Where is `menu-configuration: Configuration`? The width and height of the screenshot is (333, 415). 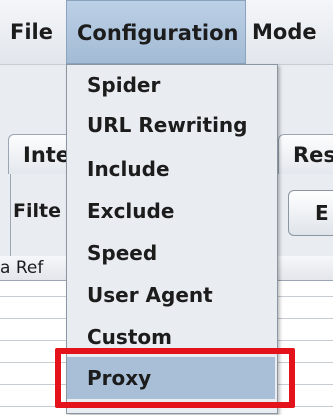
menu-configuration: Configuration is located at coordinates (156, 32).